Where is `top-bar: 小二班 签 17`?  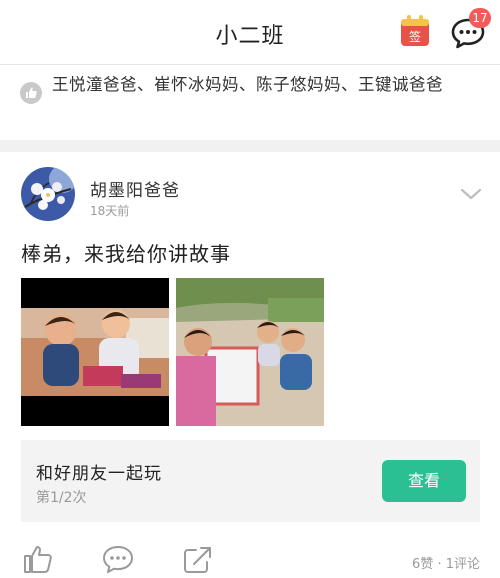 top-bar: 小二班 签 17 is located at coordinates (250, 32).